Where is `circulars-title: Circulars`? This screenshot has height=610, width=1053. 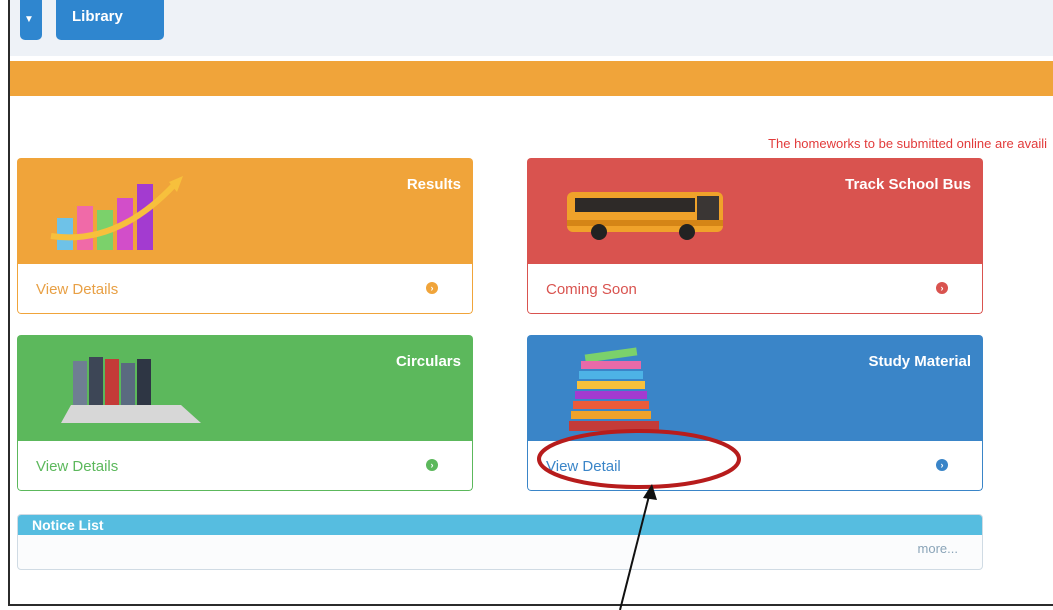
circulars-title: Circulars is located at coordinates (428, 361).